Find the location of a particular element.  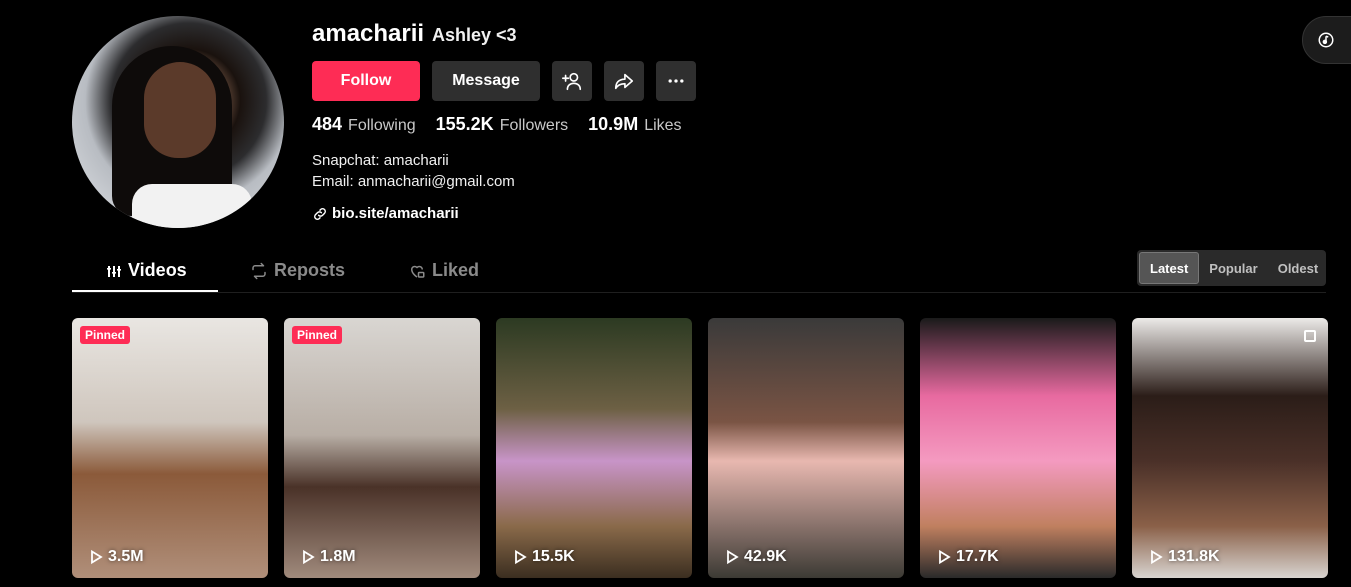

view-count: 1.8M is located at coordinates (328, 557).